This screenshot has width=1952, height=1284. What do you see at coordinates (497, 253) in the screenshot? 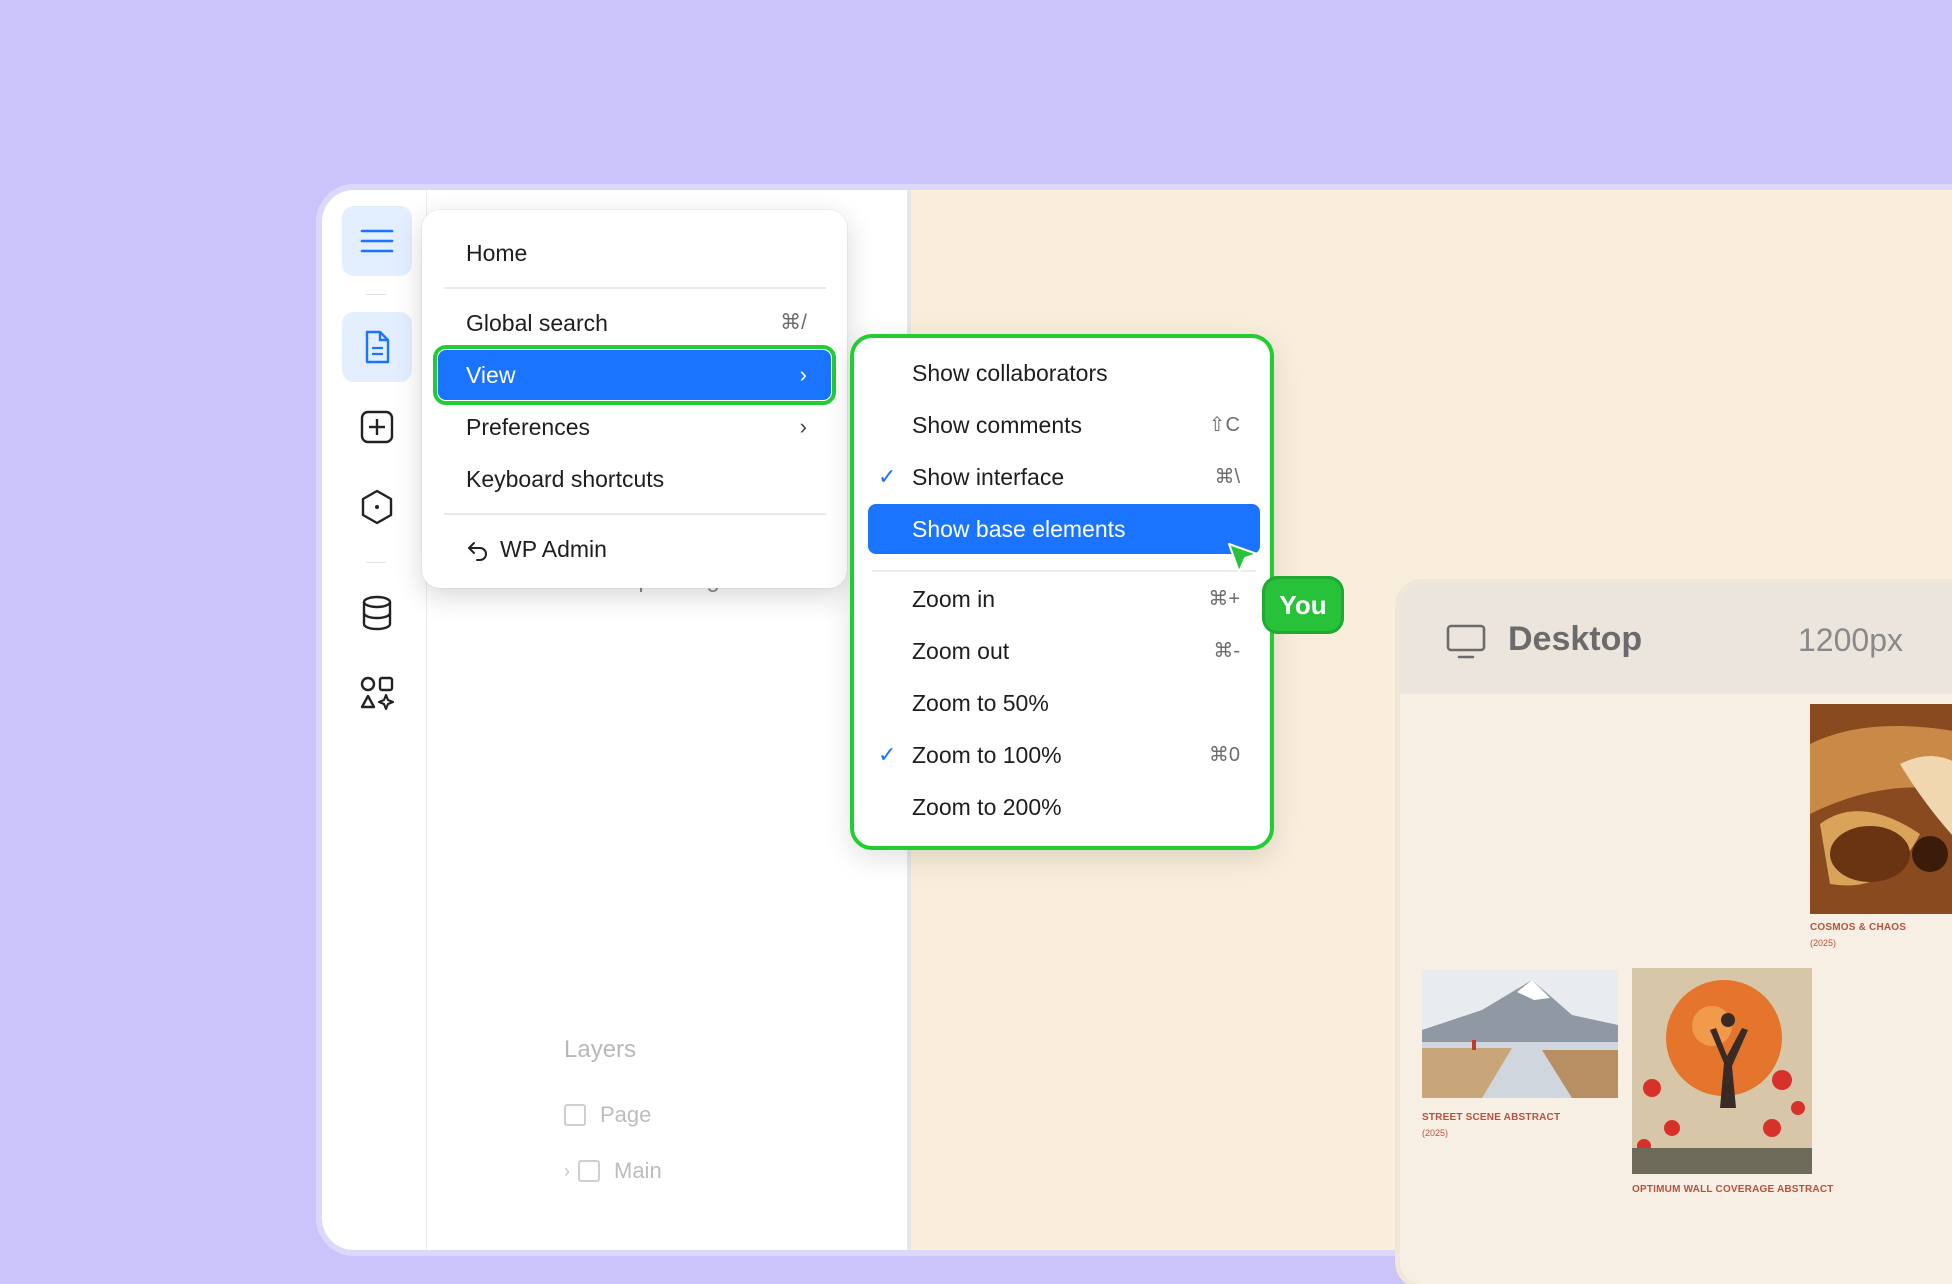
I see `menu-item-label: Home` at bounding box center [497, 253].